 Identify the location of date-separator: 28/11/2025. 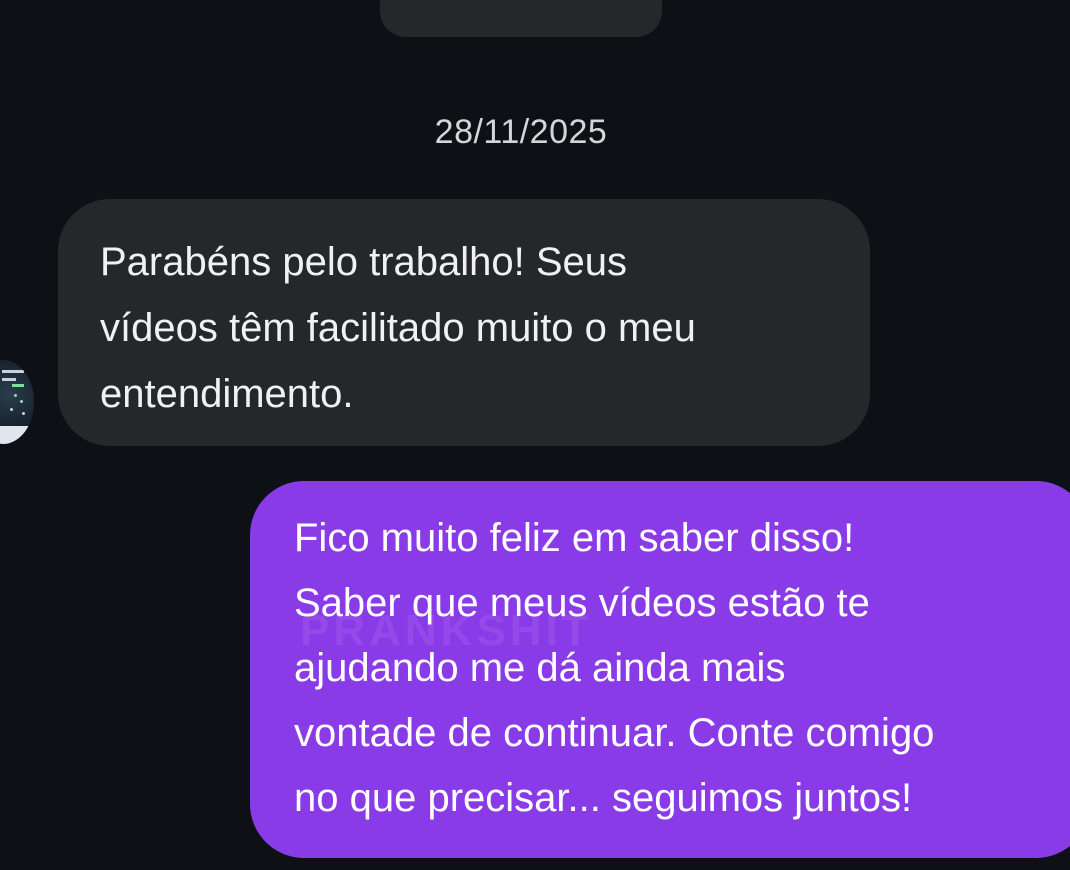
(521, 132).